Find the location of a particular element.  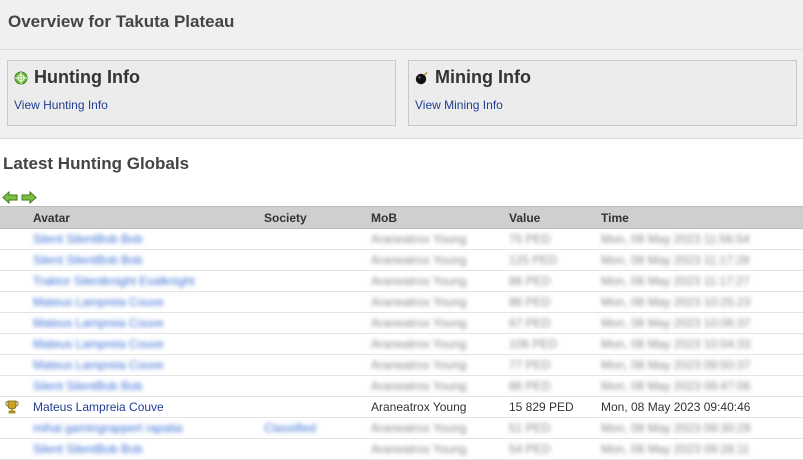

trophy-icon is located at coordinates (12, 407).